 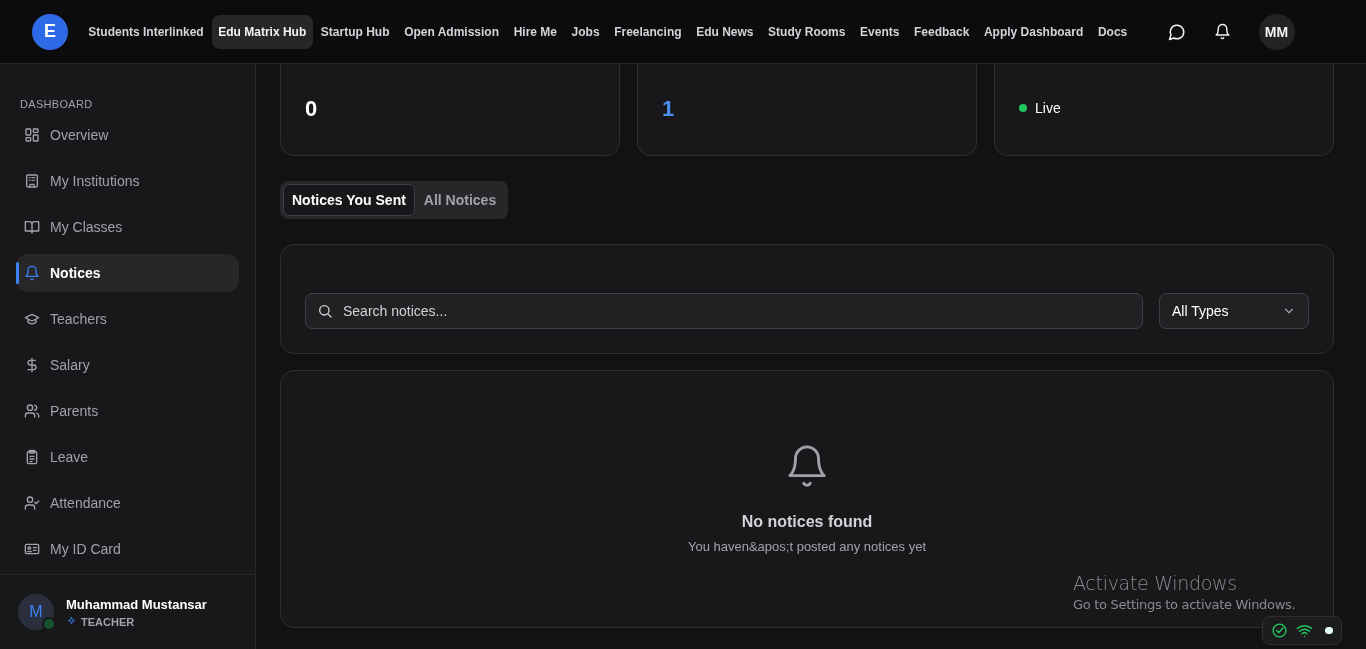 What do you see at coordinates (311, 109) in the screenshot?
I see `stat-value: 0` at bounding box center [311, 109].